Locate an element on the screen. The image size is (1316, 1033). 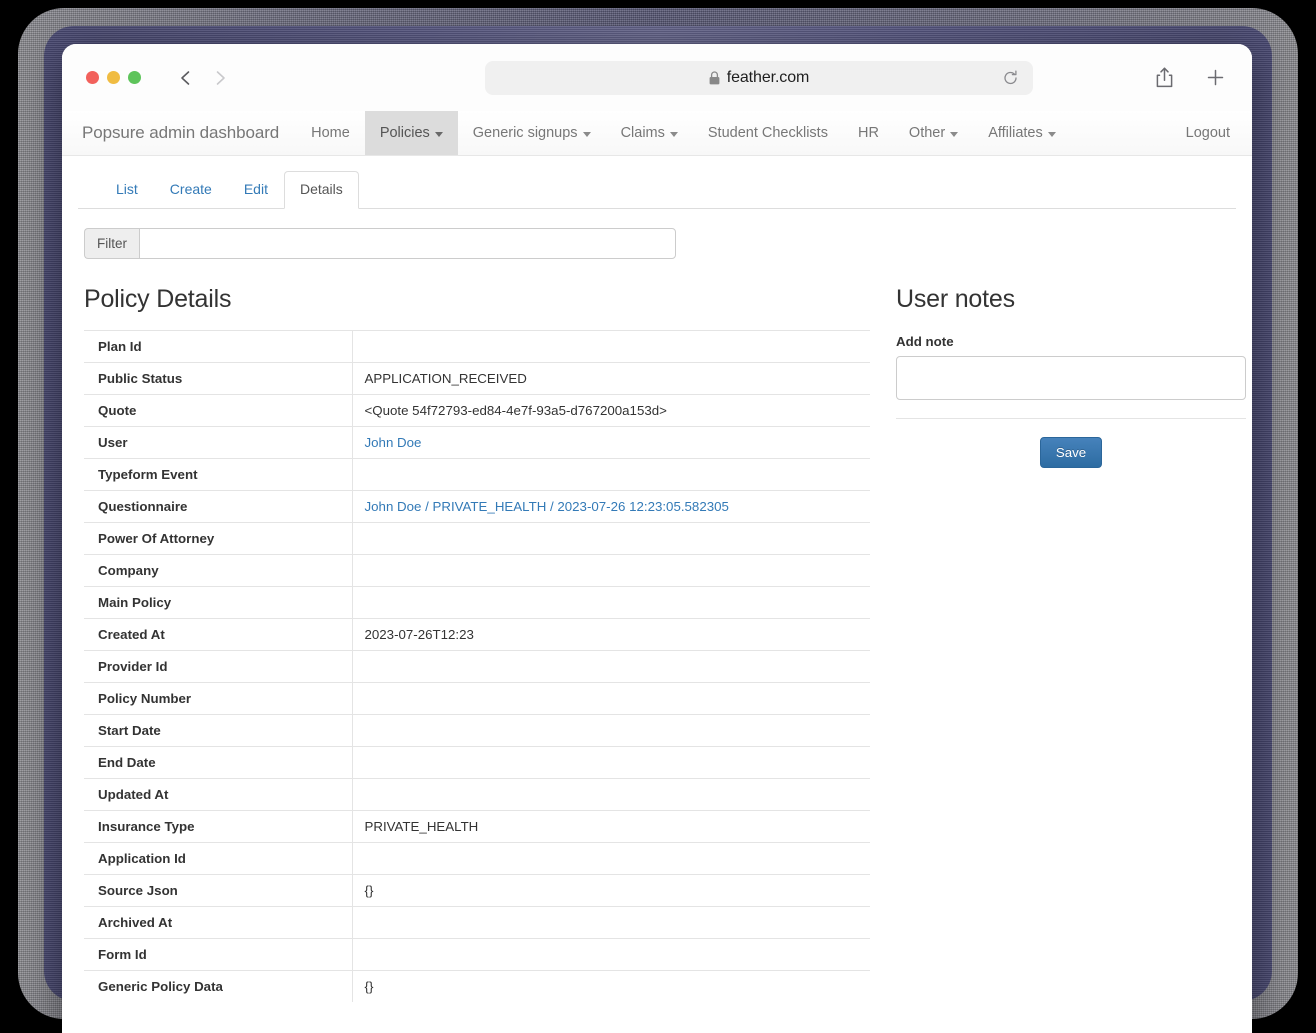
row-value: {} is located at coordinates (369, 986).